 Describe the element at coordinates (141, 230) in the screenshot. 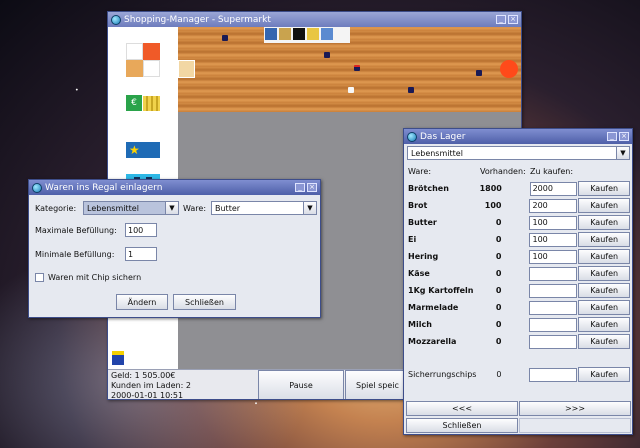

I see `max-fill-input: 100` at that location.